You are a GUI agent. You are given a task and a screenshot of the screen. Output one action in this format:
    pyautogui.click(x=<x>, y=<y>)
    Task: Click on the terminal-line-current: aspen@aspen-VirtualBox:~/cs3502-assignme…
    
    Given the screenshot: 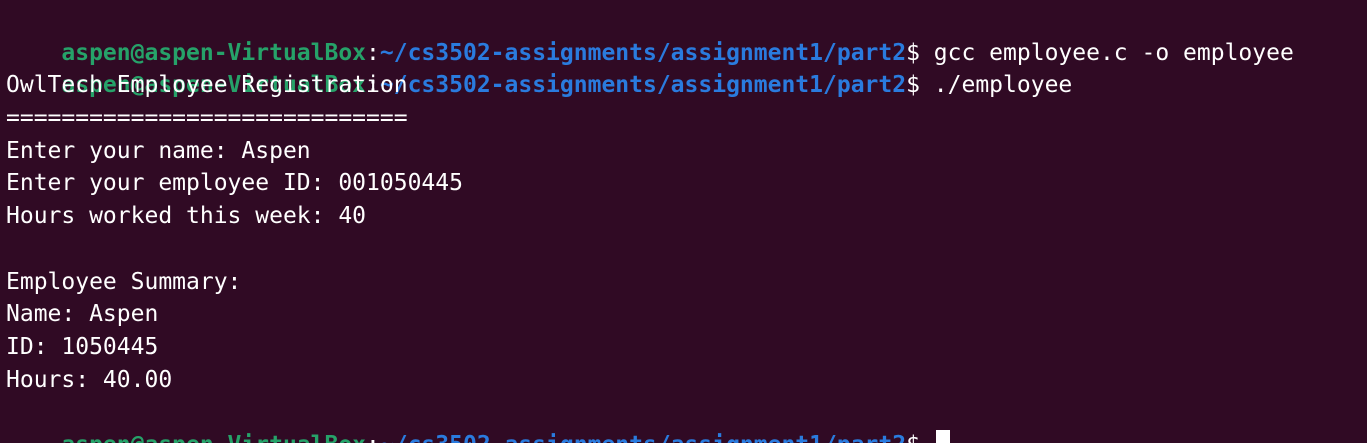 What is the action you would take?
    pyautogui.click(x=686, y=419)
    